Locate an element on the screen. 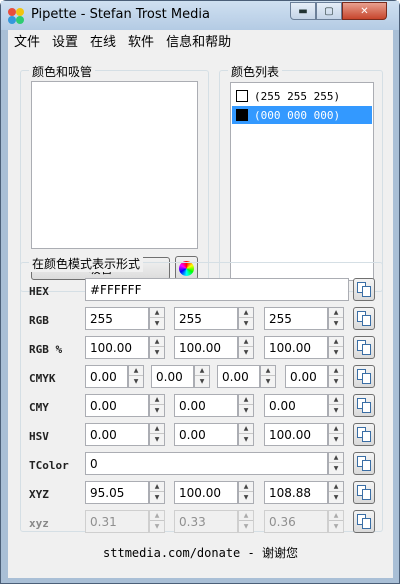 The height and width of the screenshot is (584, 400). cmy-y-spinner: ▲ ▼ is located at coordinates (336, 405).